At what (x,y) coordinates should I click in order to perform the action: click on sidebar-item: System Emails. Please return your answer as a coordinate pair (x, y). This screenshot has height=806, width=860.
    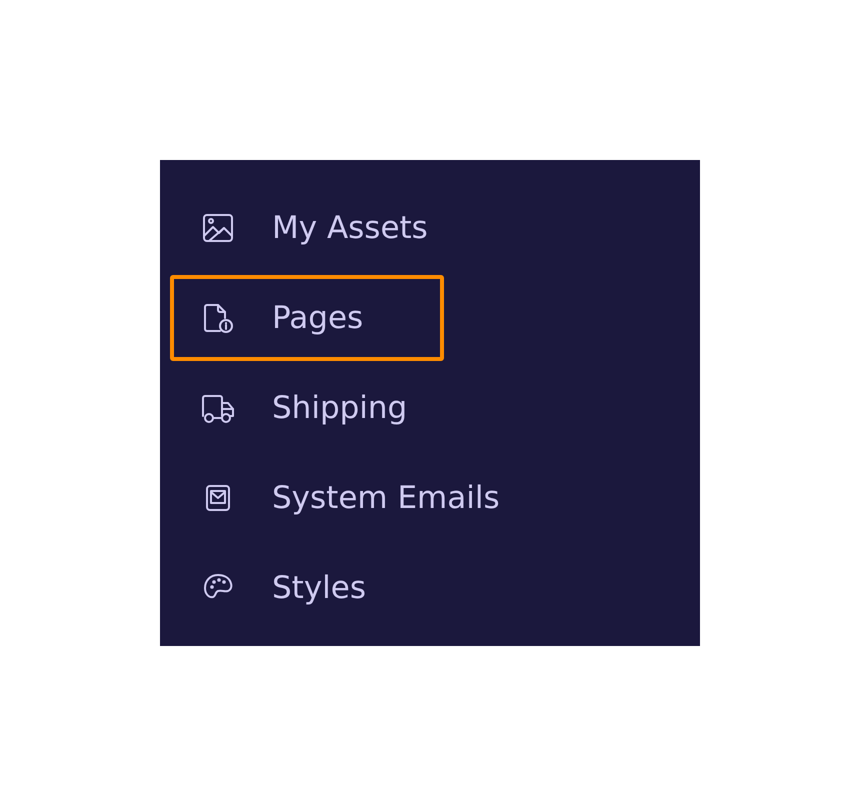
    Looking at the image, I should click on (337, 498).